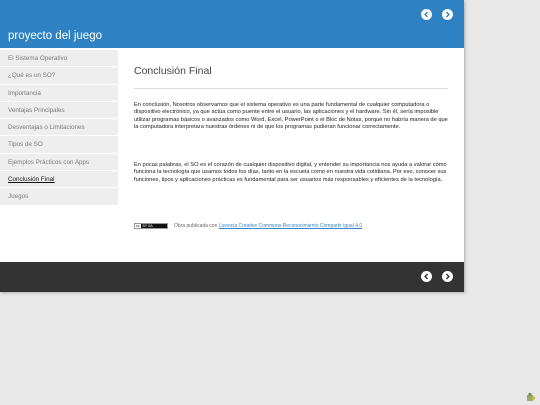 This screenshot has width=540, height=405. Describe the element at coordinates (531, 397) in the screenshot. I see `puzzle-icon` at that location.